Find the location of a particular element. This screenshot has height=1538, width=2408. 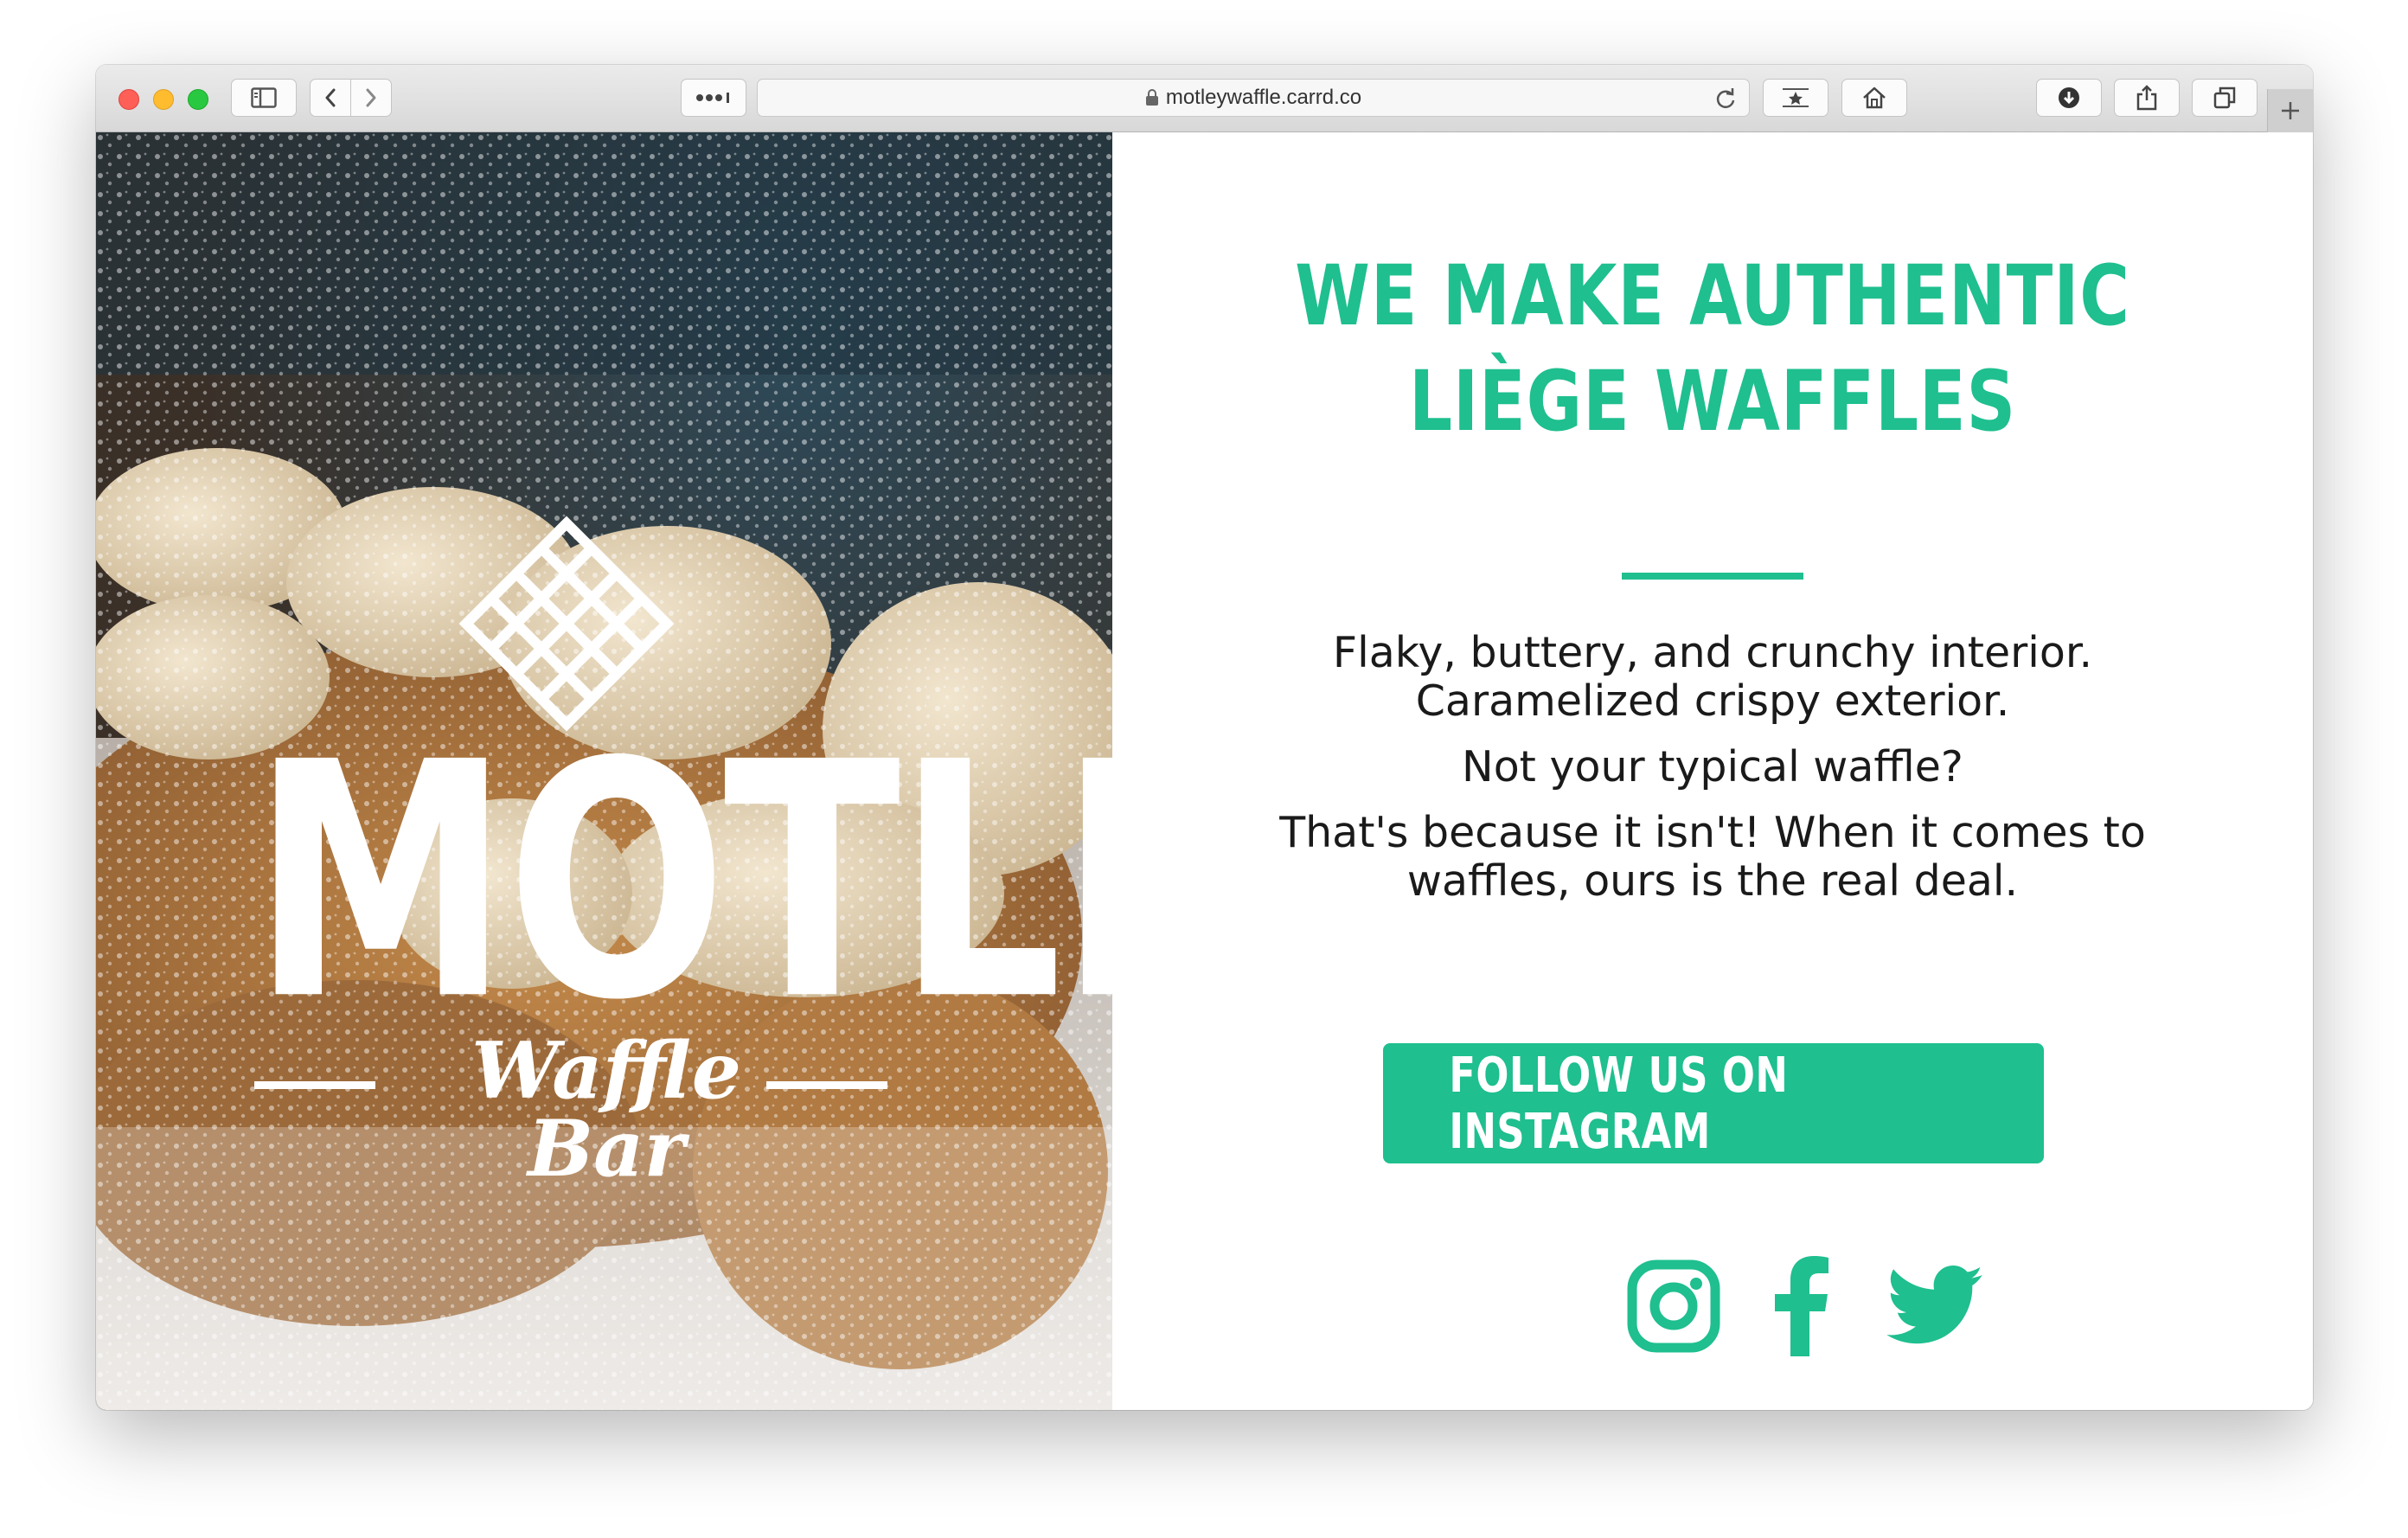

download-icon is located at coordinates (2069, 97).